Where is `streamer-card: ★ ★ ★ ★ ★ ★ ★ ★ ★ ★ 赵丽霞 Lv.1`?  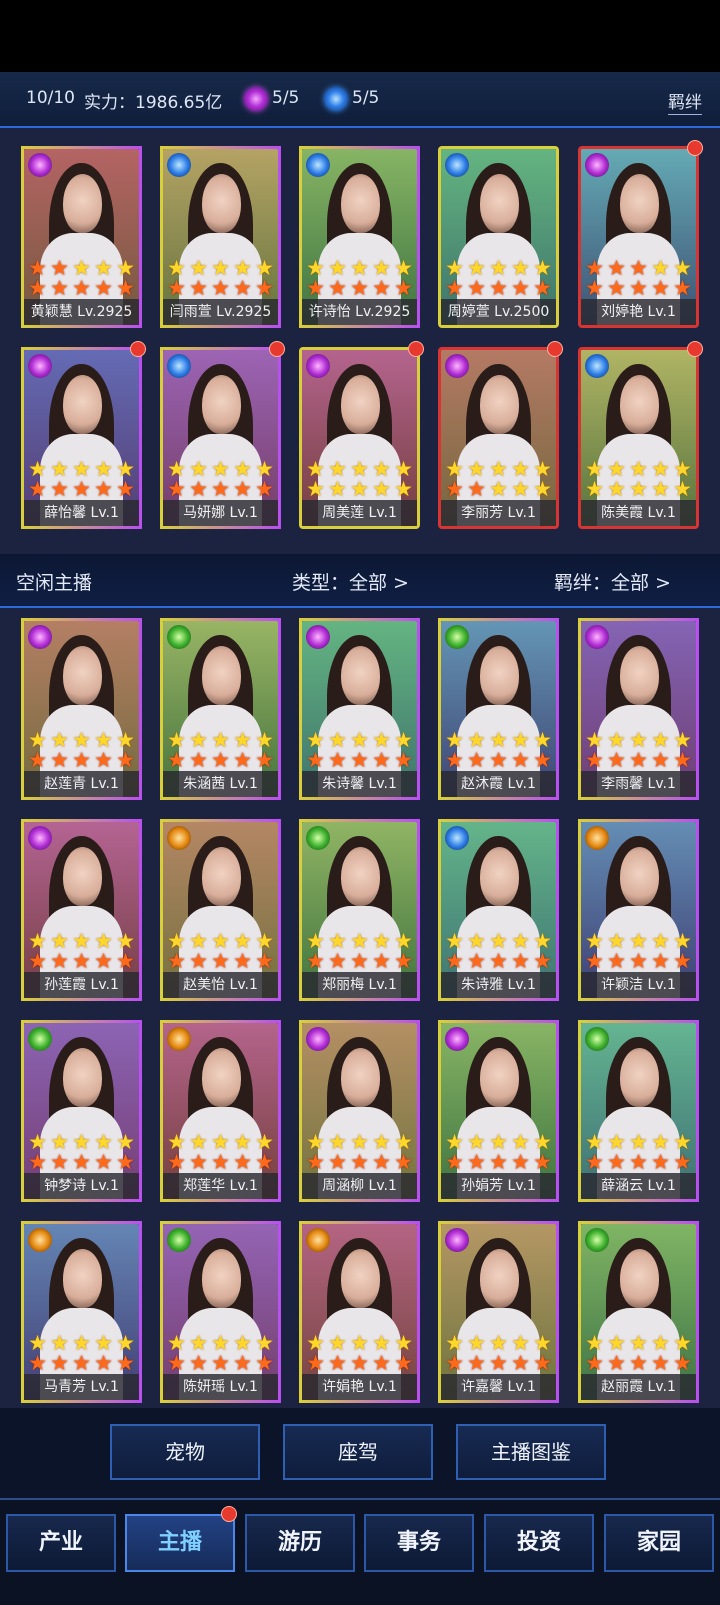 streamer-card: ★ ★ ★ ★ ★ ★ ★ ★ ★ ★ 赵丽霞 Lv.1 is located at coordinates (638, 1312).